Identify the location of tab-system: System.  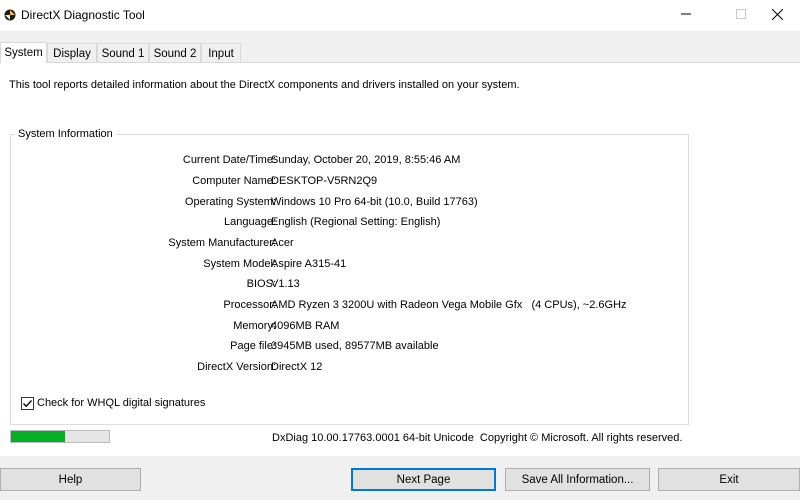
(23, 52).